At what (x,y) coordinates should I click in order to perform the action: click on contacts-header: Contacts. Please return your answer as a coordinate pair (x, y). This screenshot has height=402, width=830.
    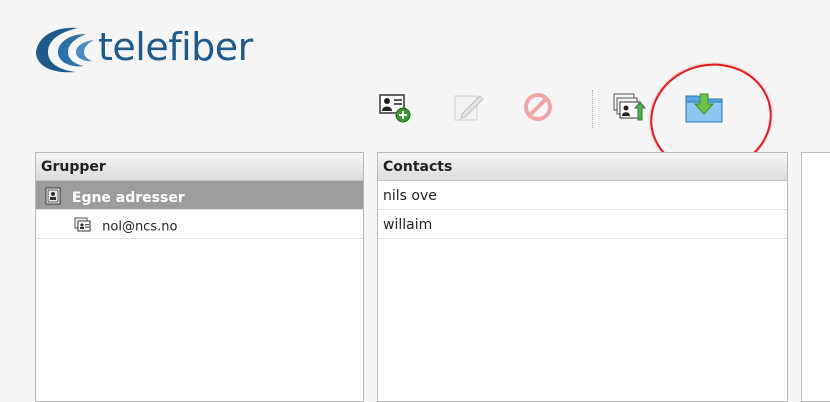
    Looking at the image, I should click on (582, 167).